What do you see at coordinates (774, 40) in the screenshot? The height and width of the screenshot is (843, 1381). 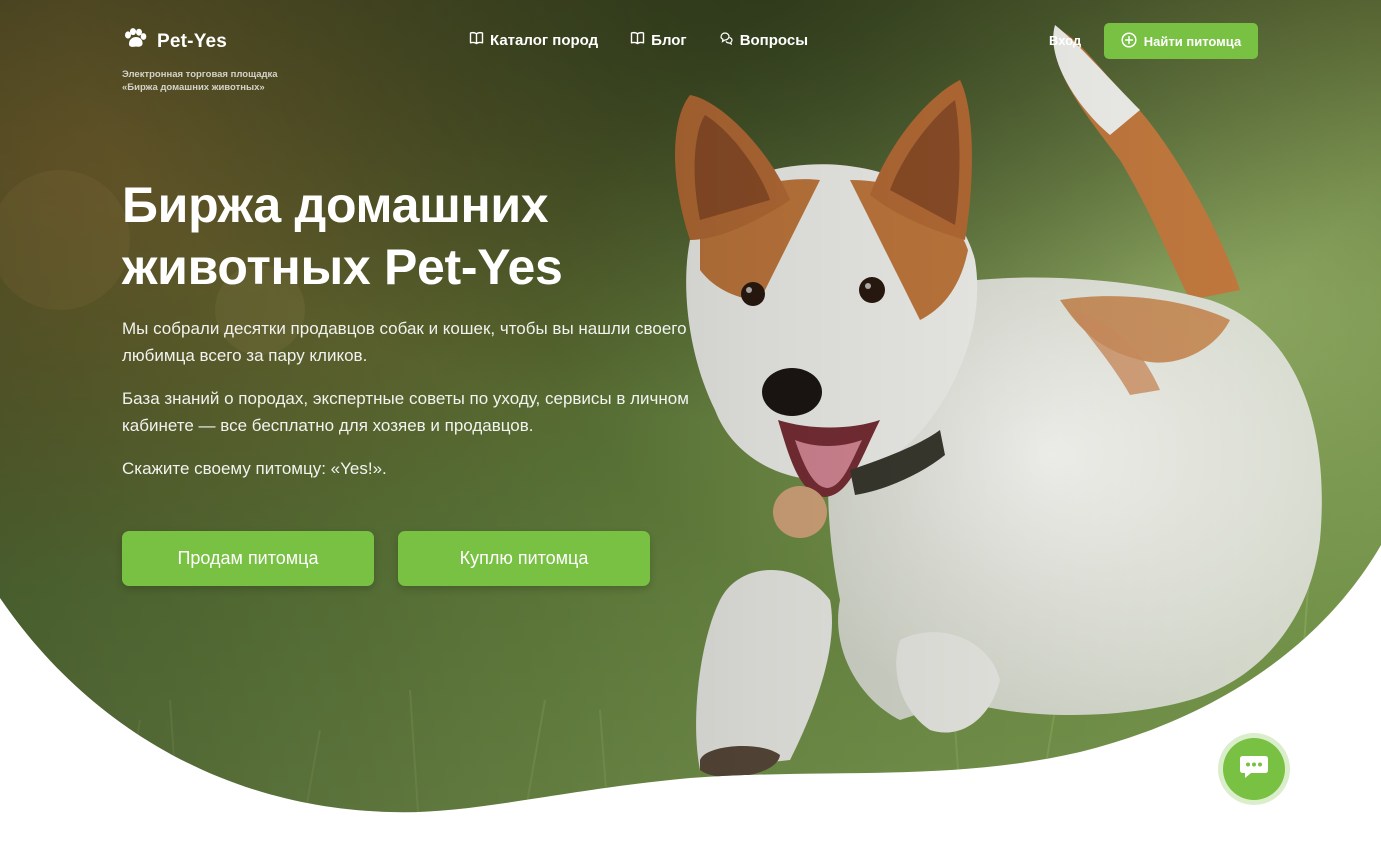 I see `nav-label: Вопросы` at bounding box center [774, 40].